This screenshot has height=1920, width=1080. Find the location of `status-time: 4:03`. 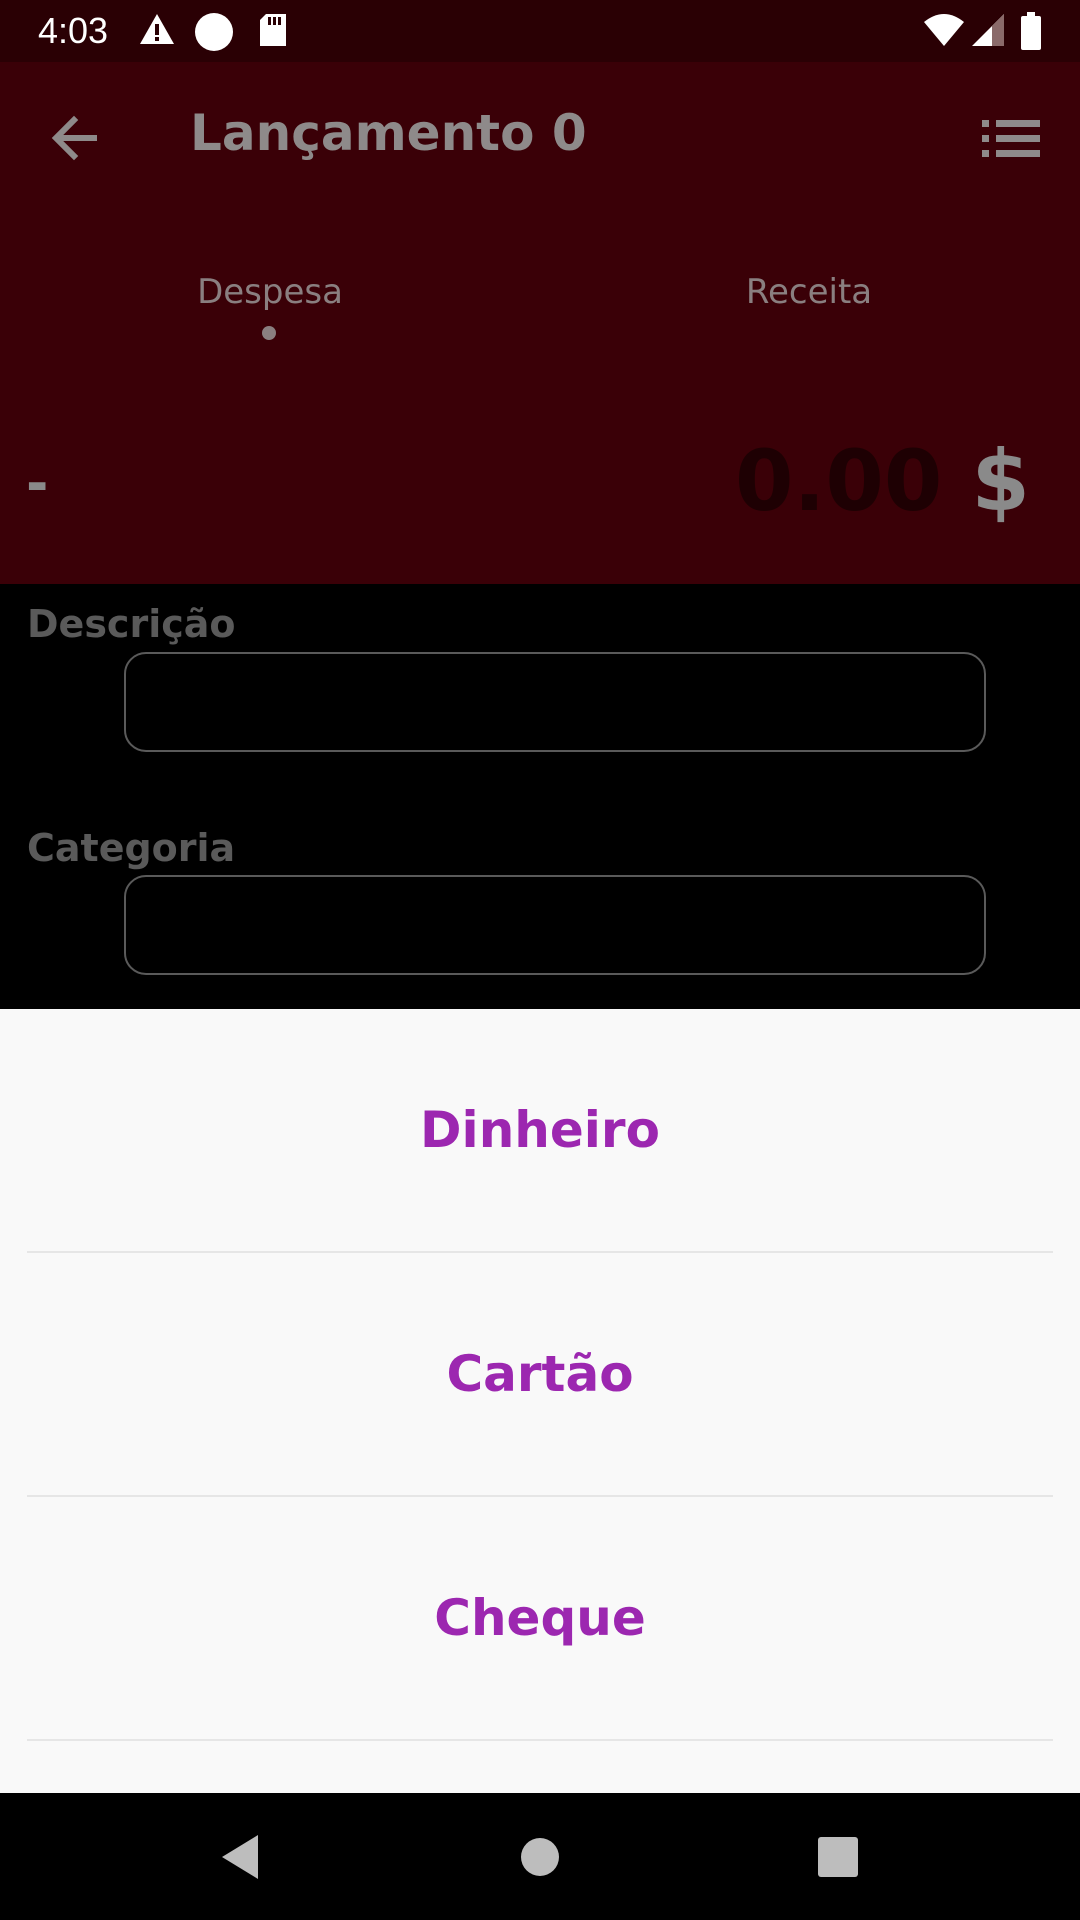

status-time: 4:03 is located at coordinates (73, 30).